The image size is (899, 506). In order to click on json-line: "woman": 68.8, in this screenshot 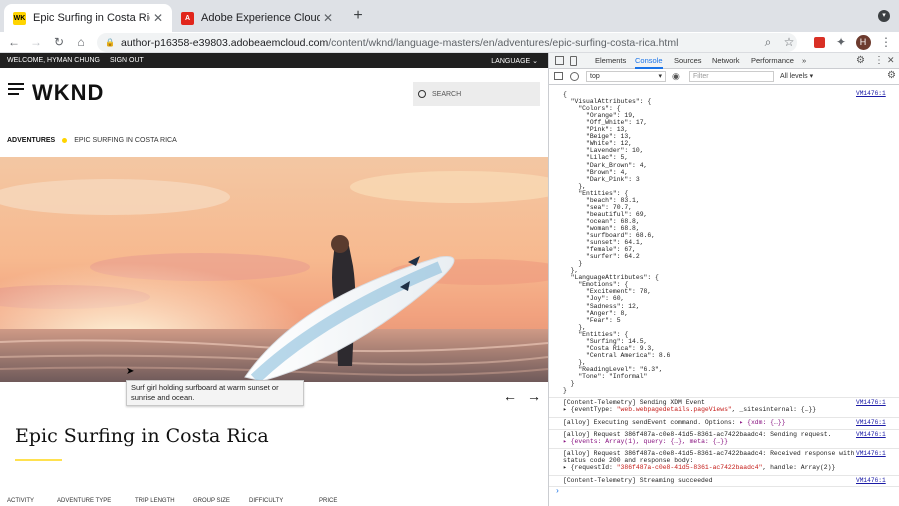, I will do `click(601, 228)`.